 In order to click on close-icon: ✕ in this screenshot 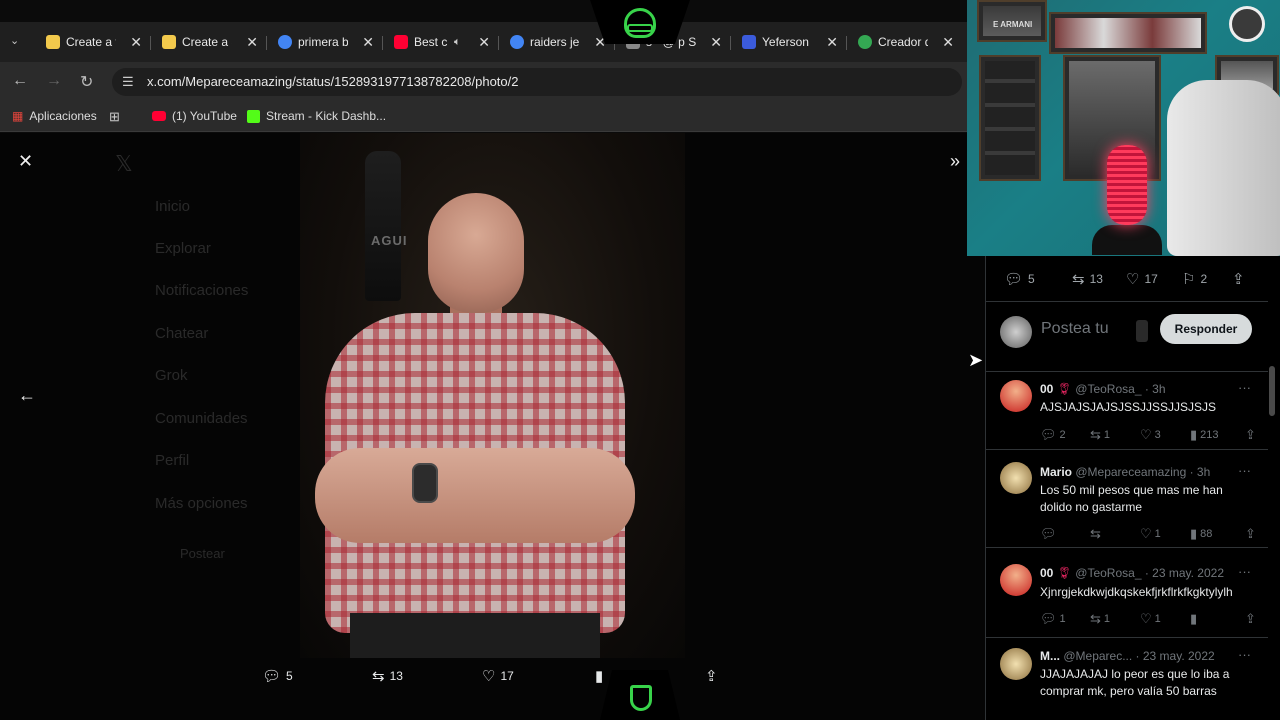, I will do `click(25, 161)`.